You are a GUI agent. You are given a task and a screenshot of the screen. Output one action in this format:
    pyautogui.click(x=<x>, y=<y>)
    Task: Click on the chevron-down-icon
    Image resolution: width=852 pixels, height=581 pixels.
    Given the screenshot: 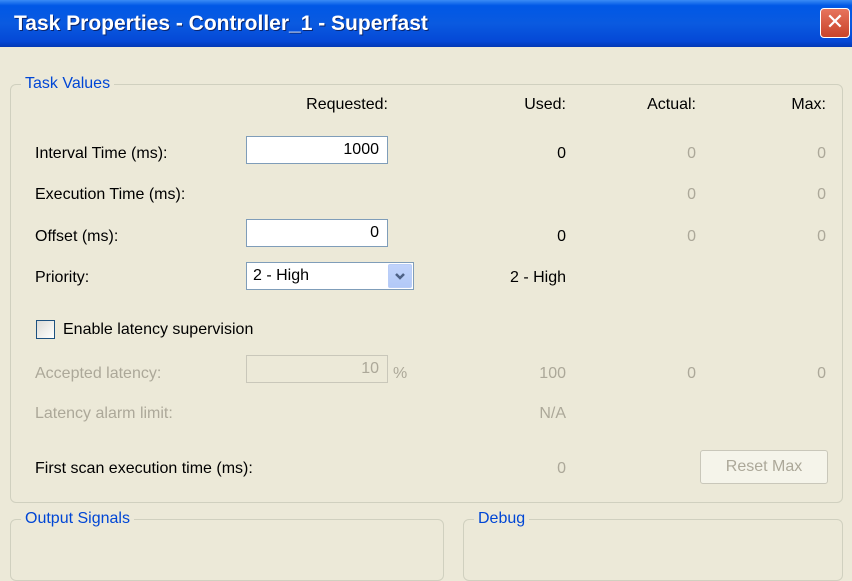 What is the action you would take?
    pyautogui.click(x=400, y=276)
    